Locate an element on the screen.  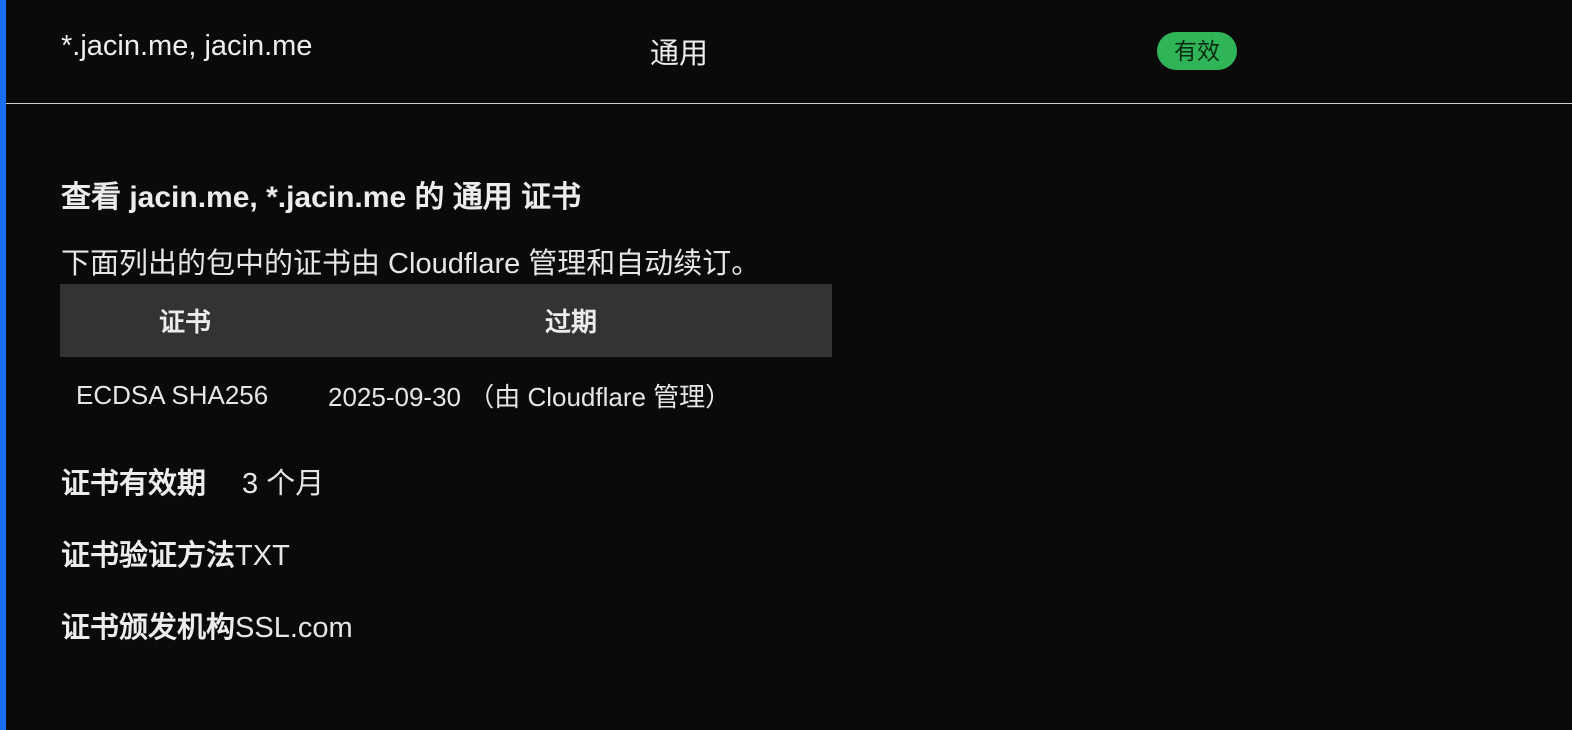
certificate-summary-row: *.jacin.me, jacin.me 通用 有效 is located at coordinates (789, 52).